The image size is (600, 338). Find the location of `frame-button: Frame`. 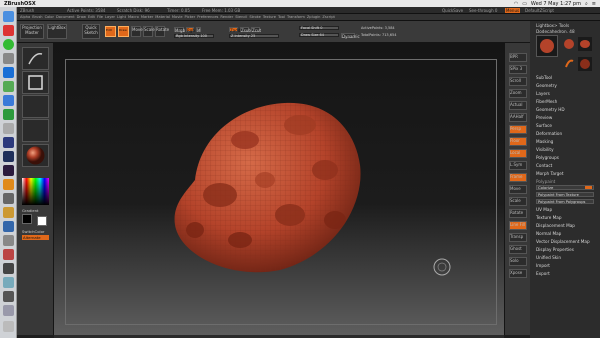

frame-button: Frame is located at coordinates (518, 177).